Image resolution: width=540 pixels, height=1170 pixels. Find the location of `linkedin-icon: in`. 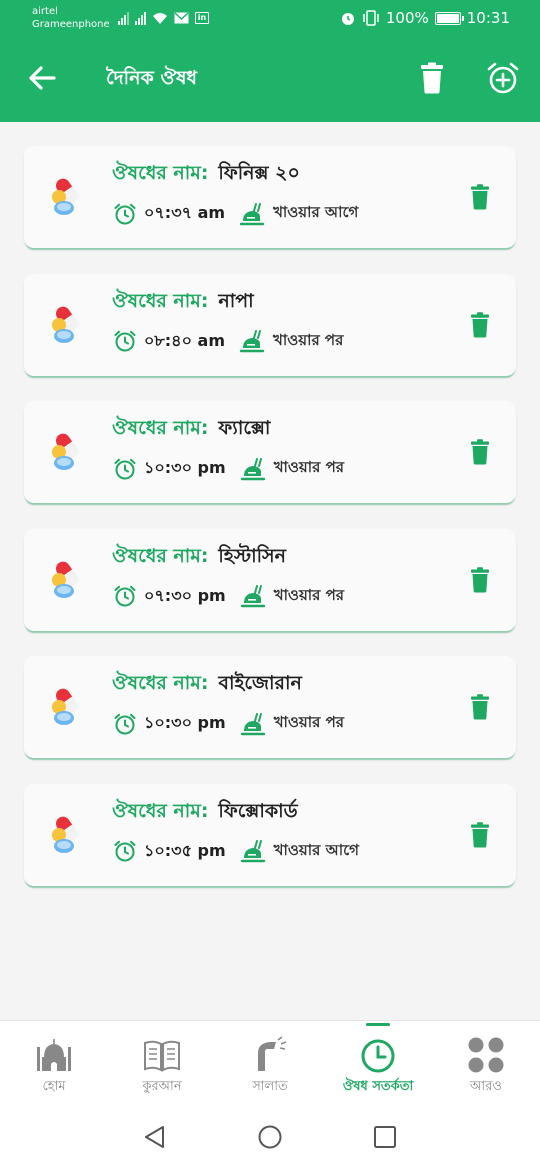

linkedin-icon: in is located at coordinates (202, 18).